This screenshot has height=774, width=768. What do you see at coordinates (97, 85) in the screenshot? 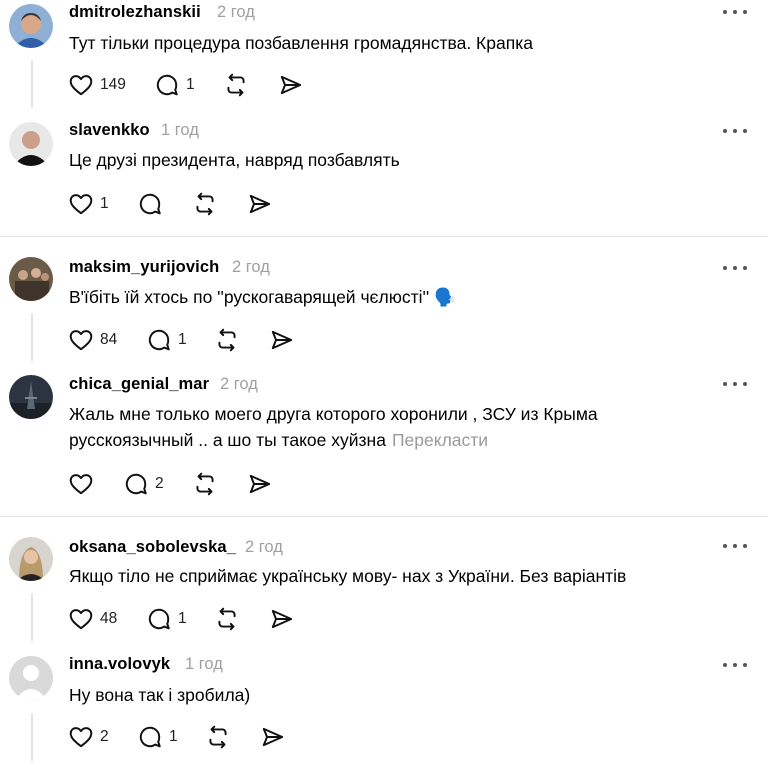
I see `like-button: 149` at bounding box center [97, 85].